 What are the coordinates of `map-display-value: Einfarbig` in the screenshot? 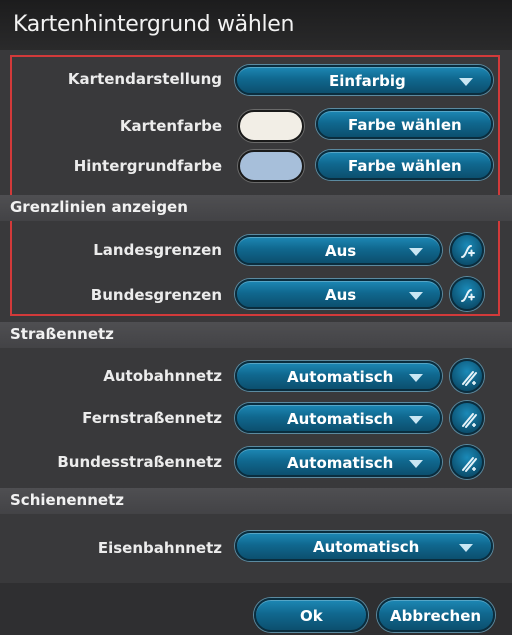 It's located at (367, 81).